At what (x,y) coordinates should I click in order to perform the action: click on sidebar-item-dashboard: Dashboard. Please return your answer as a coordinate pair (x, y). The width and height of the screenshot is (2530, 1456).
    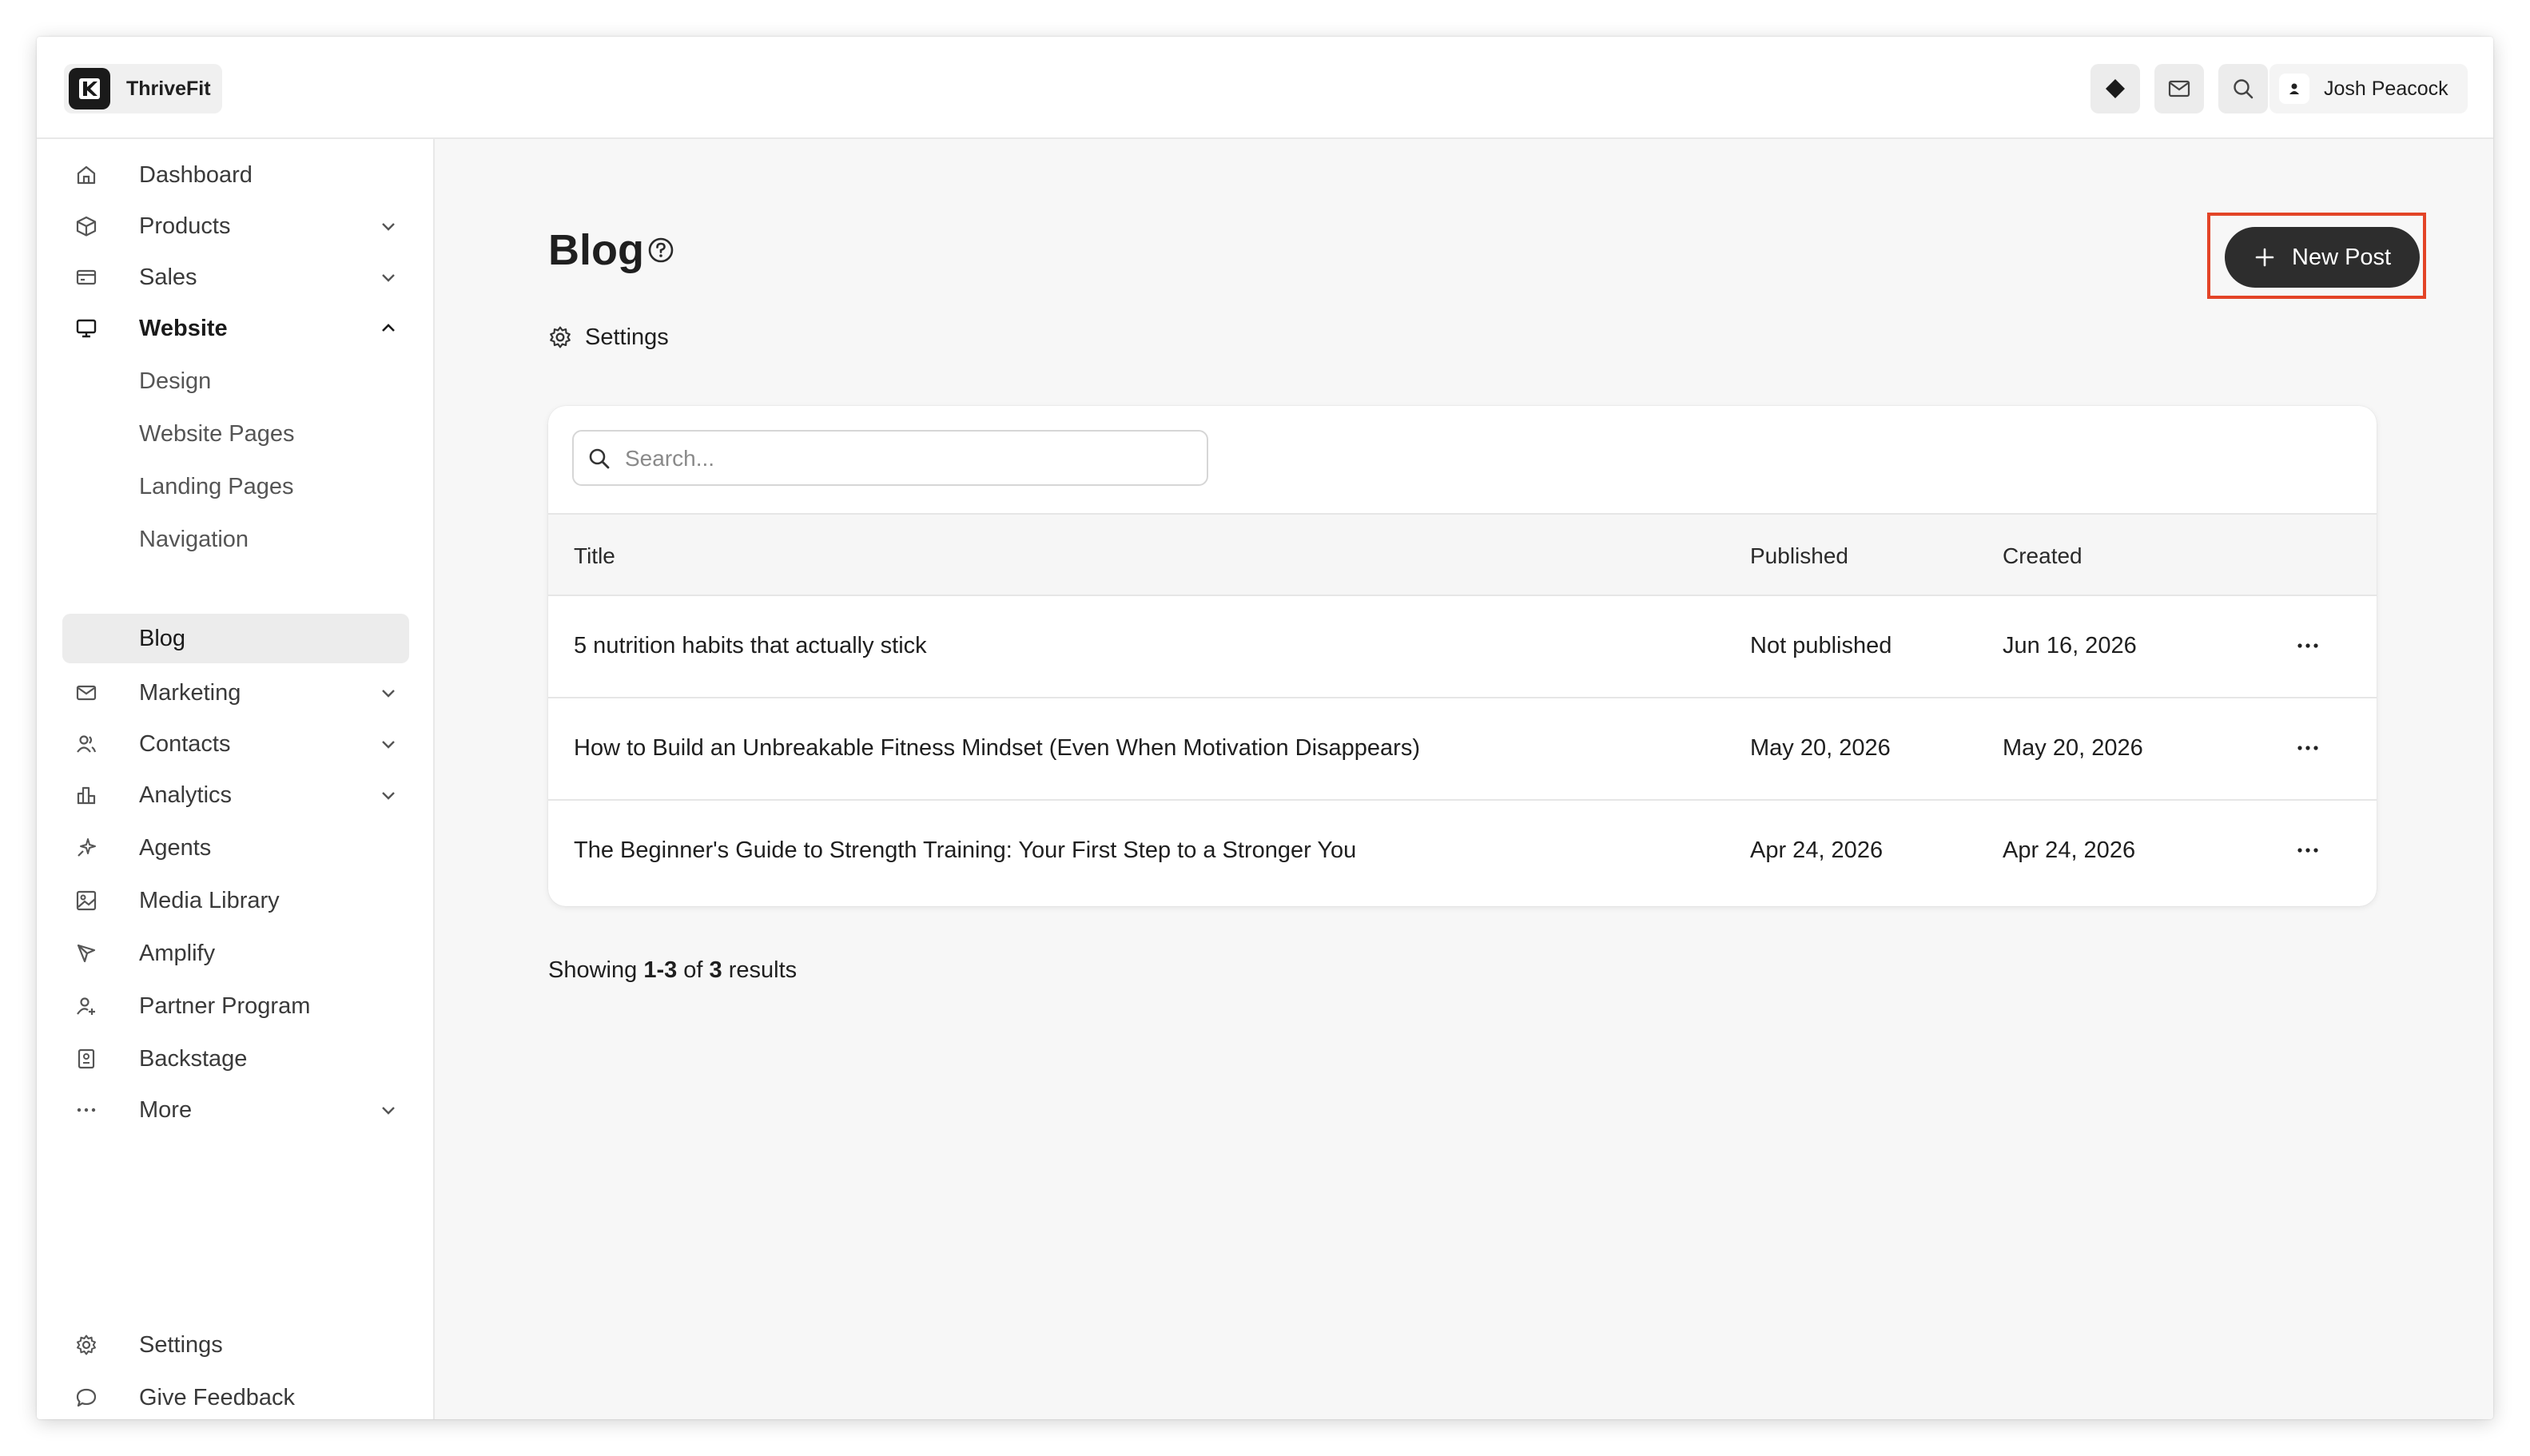
    Looking at the image, I should click on (236, 175).